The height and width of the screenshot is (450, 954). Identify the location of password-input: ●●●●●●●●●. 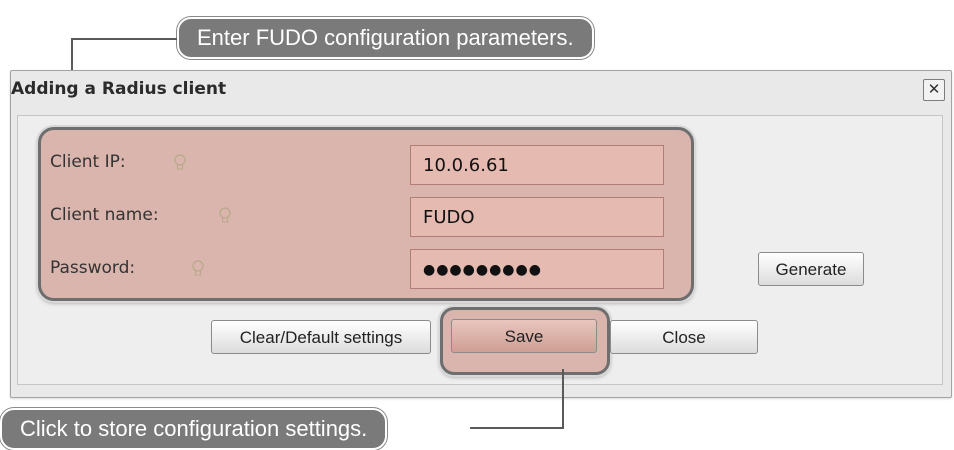
(537, 269).